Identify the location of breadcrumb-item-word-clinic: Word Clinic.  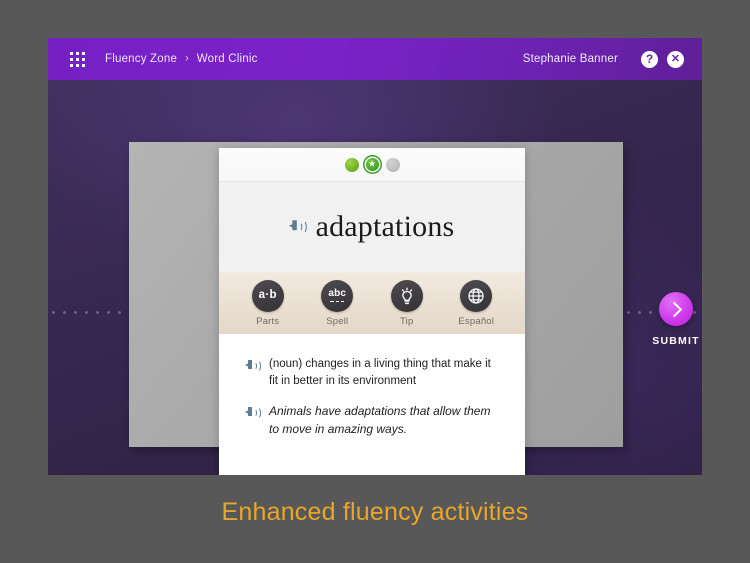
(227, 59).